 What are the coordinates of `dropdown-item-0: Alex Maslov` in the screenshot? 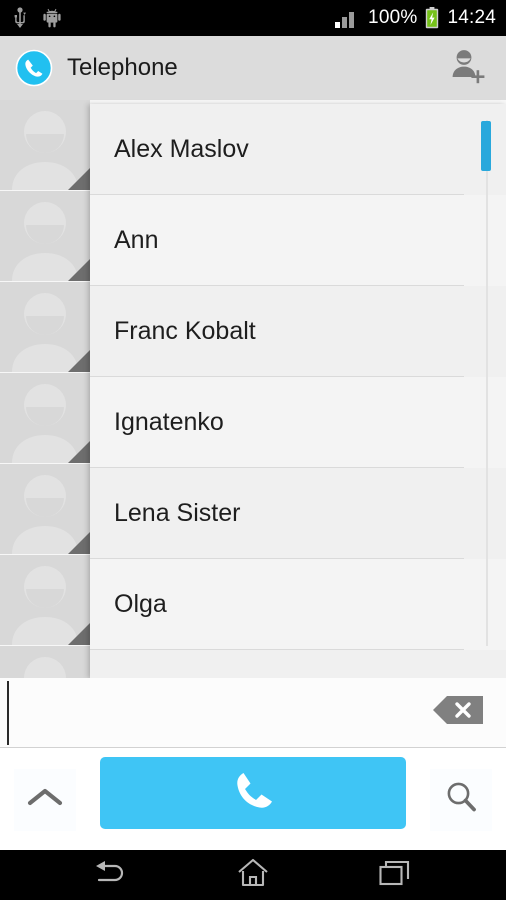 It's located at (298, 149).